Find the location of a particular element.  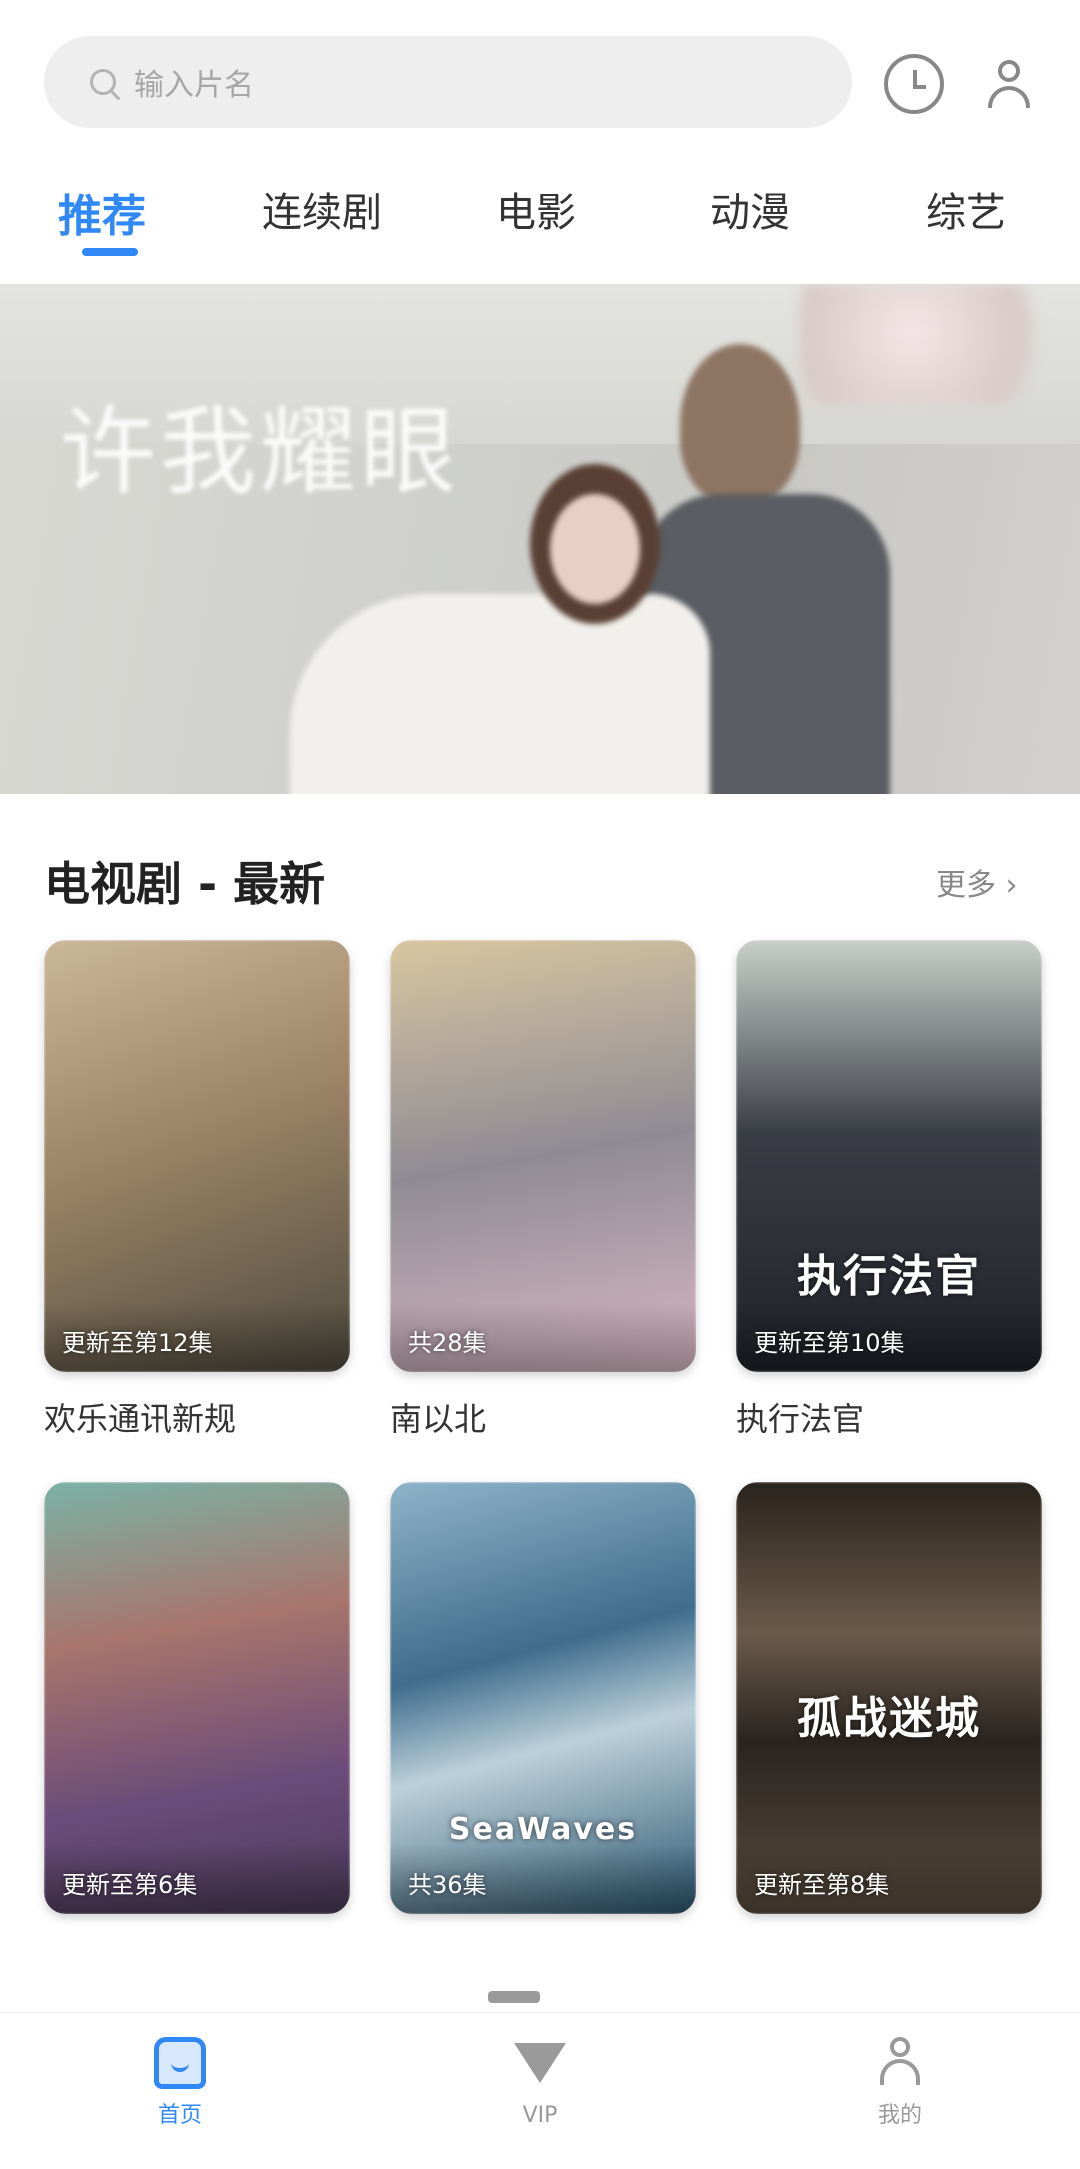

card-title: 南以北 is located at coordinates (438, 1419).